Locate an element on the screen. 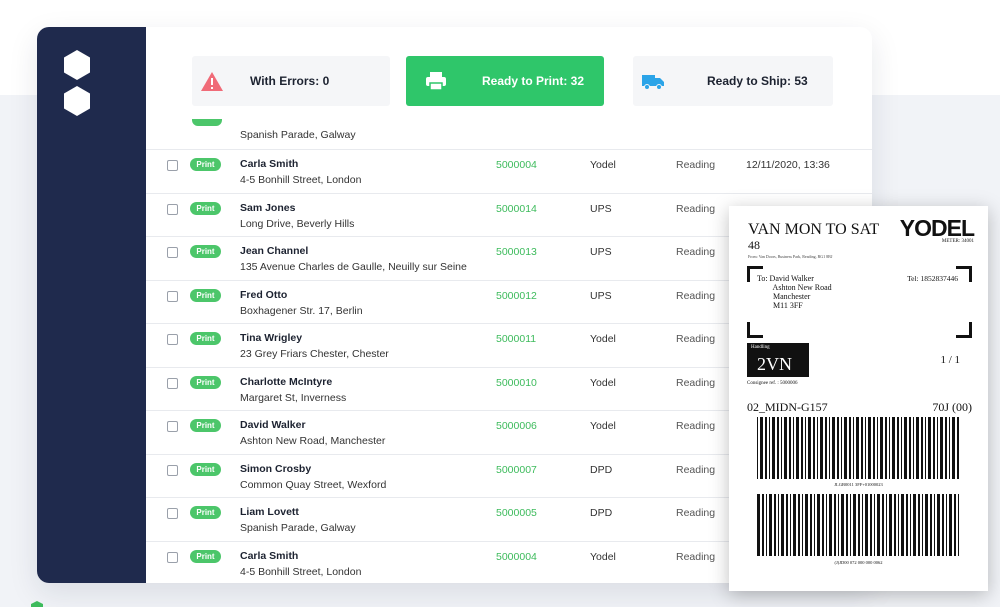 The width and height of the screenshot is (1000, 607). order-id-link: 5000006 is located at coordinates (516, 426).